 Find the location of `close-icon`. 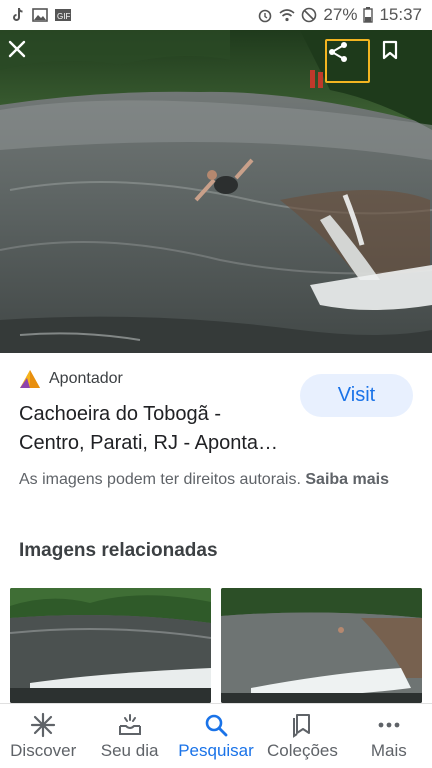

close-icon is located at coordinates (17, 49).